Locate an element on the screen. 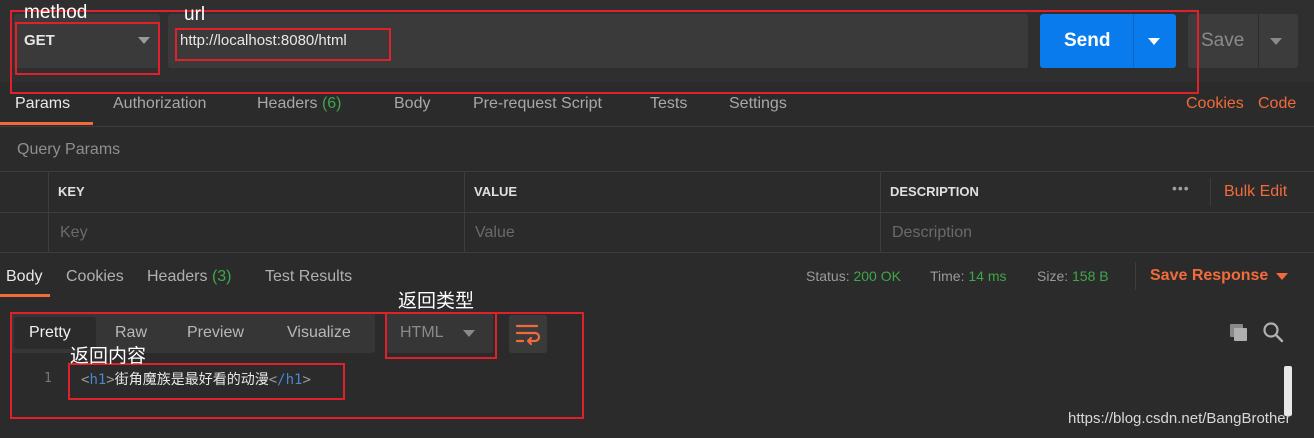 The image size is (1314, 438). meta-divider is located at coordinates (1135, 276).